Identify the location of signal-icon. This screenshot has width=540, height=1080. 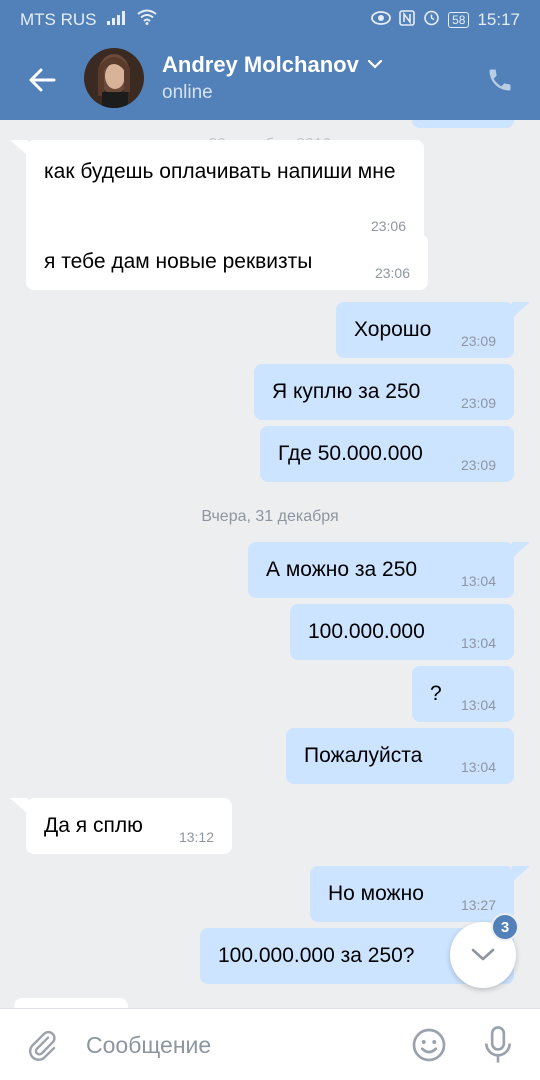
(116, 20).